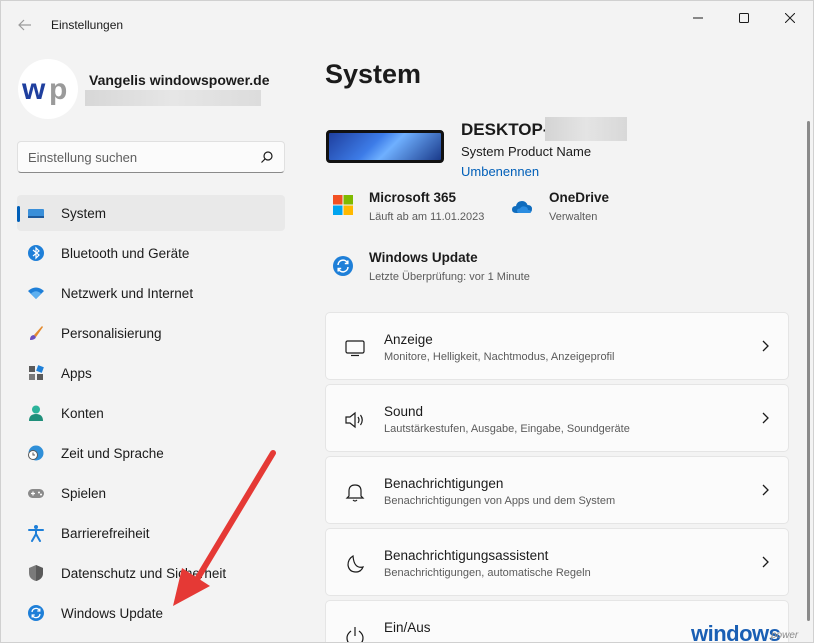  I want to click on profile-email-redacted, so click(173, 98).